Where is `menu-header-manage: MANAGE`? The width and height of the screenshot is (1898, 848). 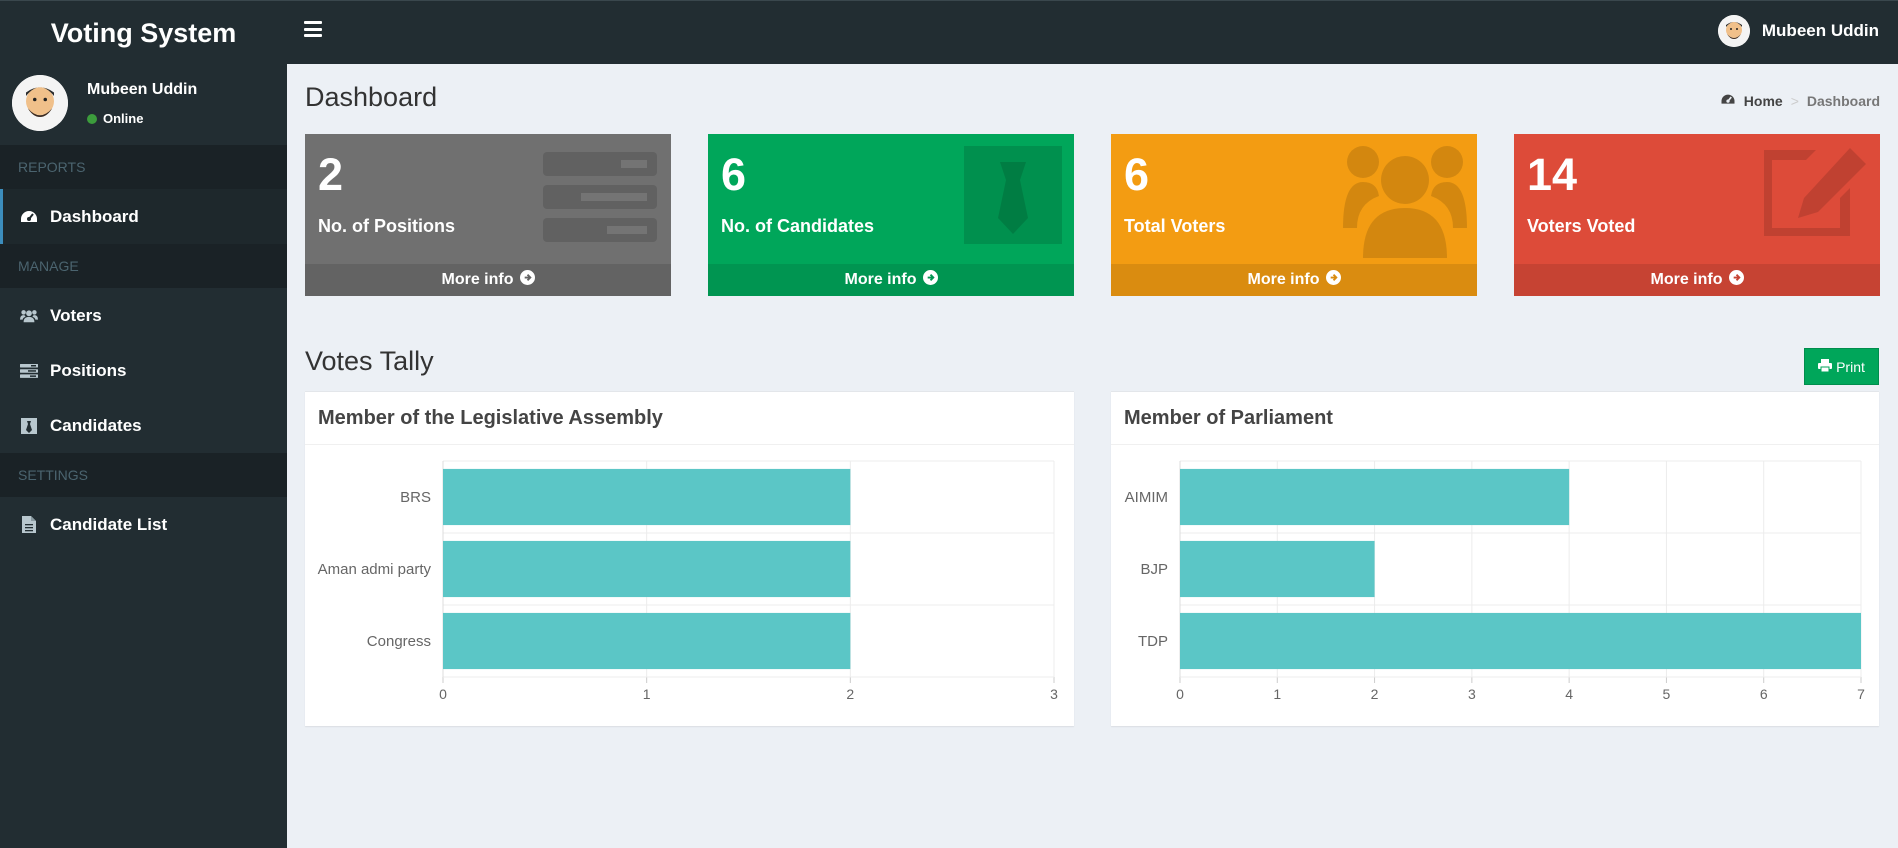 menu-header-manage: MANAGE is located at coordinates (143, 266).